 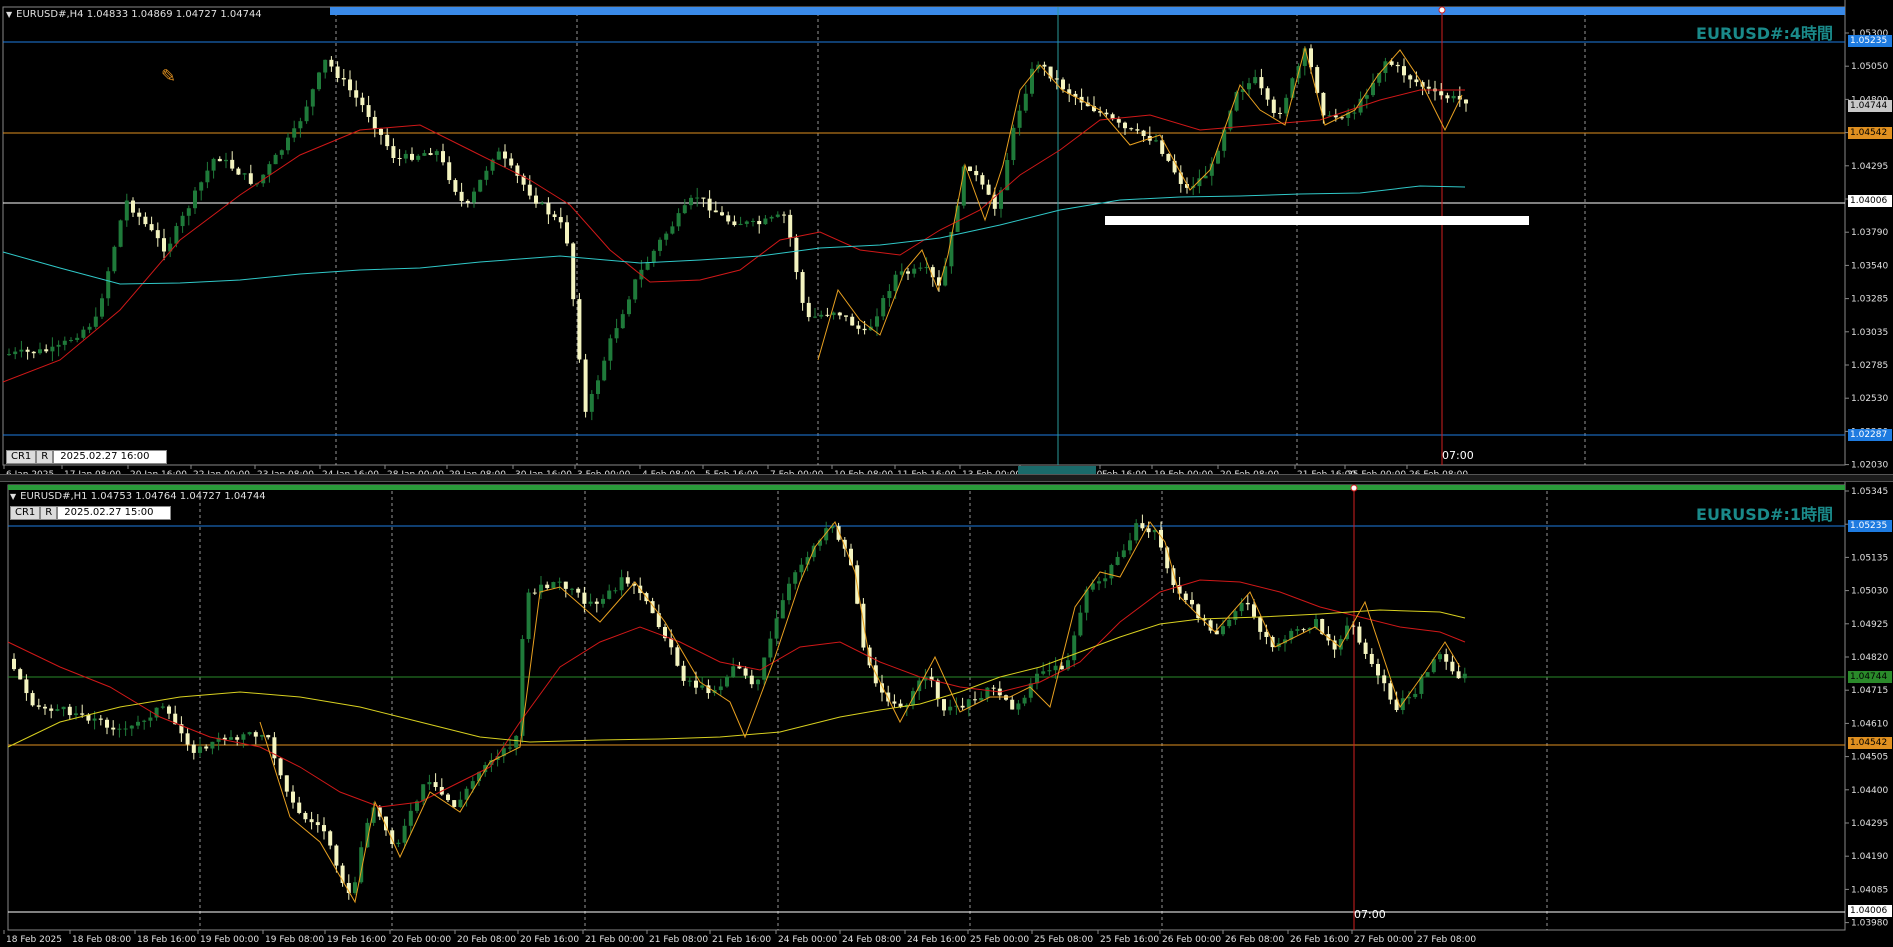 I want to click on price-tick-label: 1.03285, so click(x=1869, y=300).